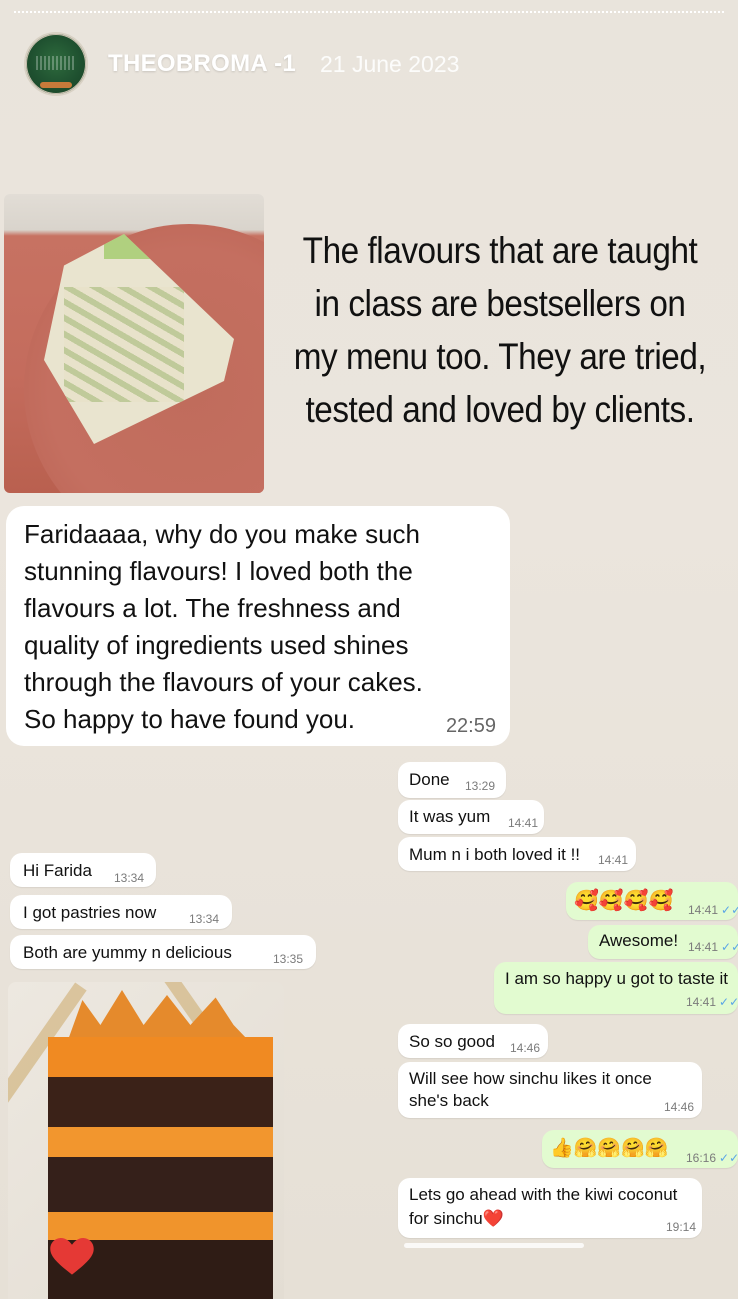  I want to click on chat-message: Hi Farida 13:34, so click(83, 870).